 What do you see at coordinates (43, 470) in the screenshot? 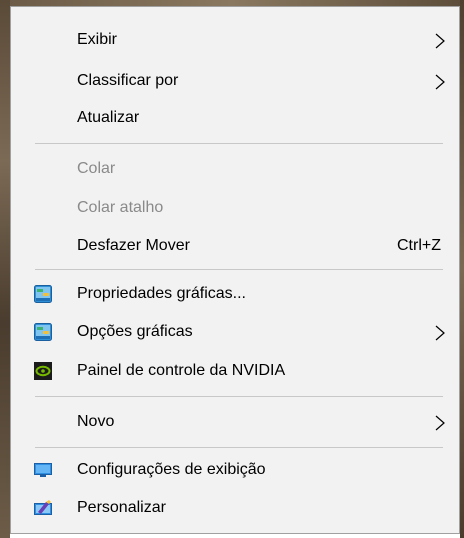
I see `display-icon` at bounding box center [43, 470].